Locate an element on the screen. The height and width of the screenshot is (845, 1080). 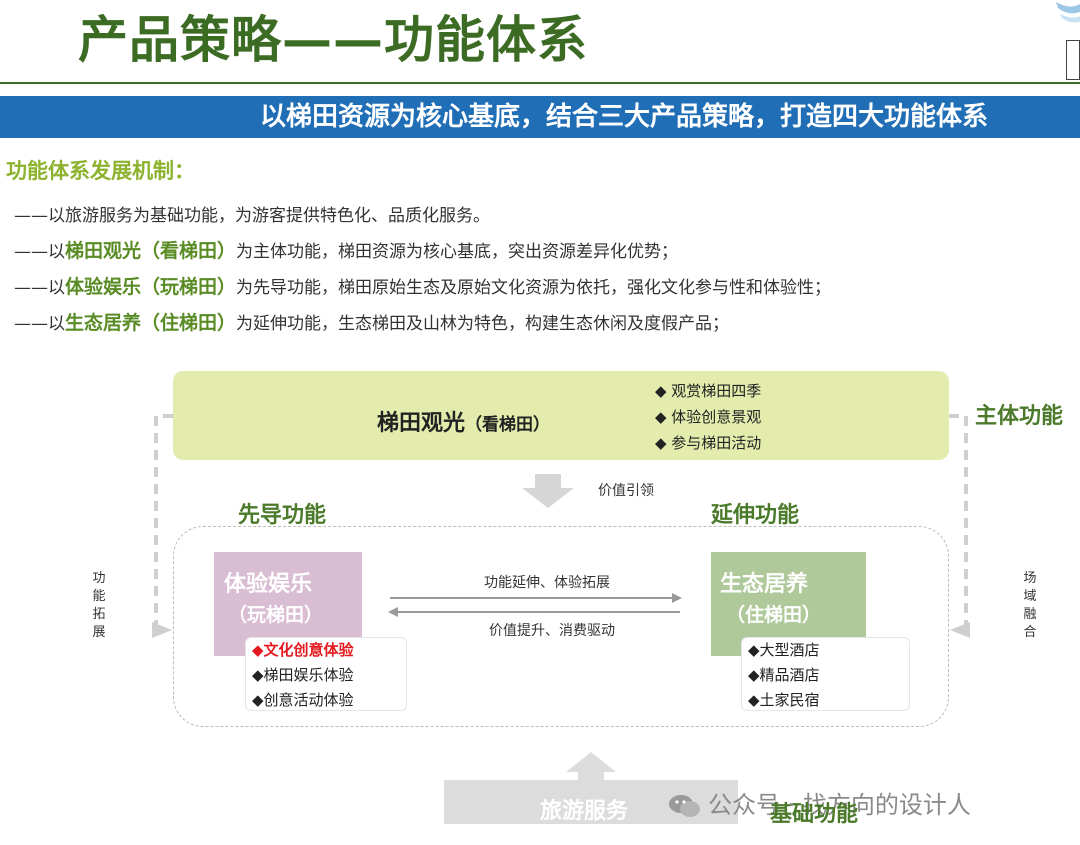
tourism-service-title: 旅游服务 is located at coordinates (584, 811).